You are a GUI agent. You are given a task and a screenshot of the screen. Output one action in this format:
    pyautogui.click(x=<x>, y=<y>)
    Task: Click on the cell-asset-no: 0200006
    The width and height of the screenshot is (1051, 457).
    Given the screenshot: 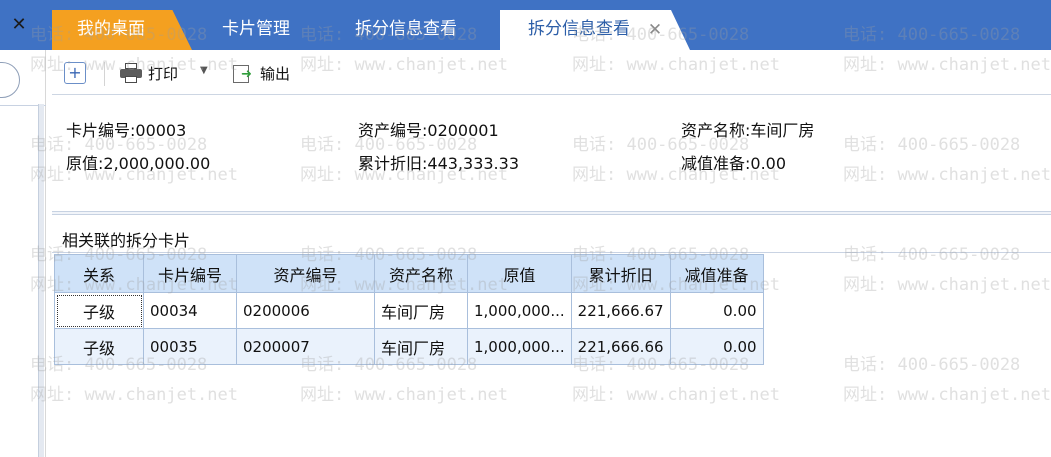 What is the action you would take?
    pyautogui.click(x=305, y=310)
    